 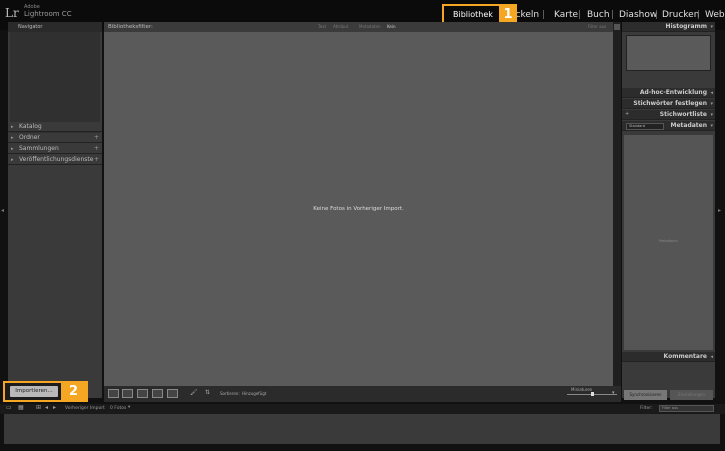 I want to click on comments-header: Kommentare ◂, so click(x=668, y=357).